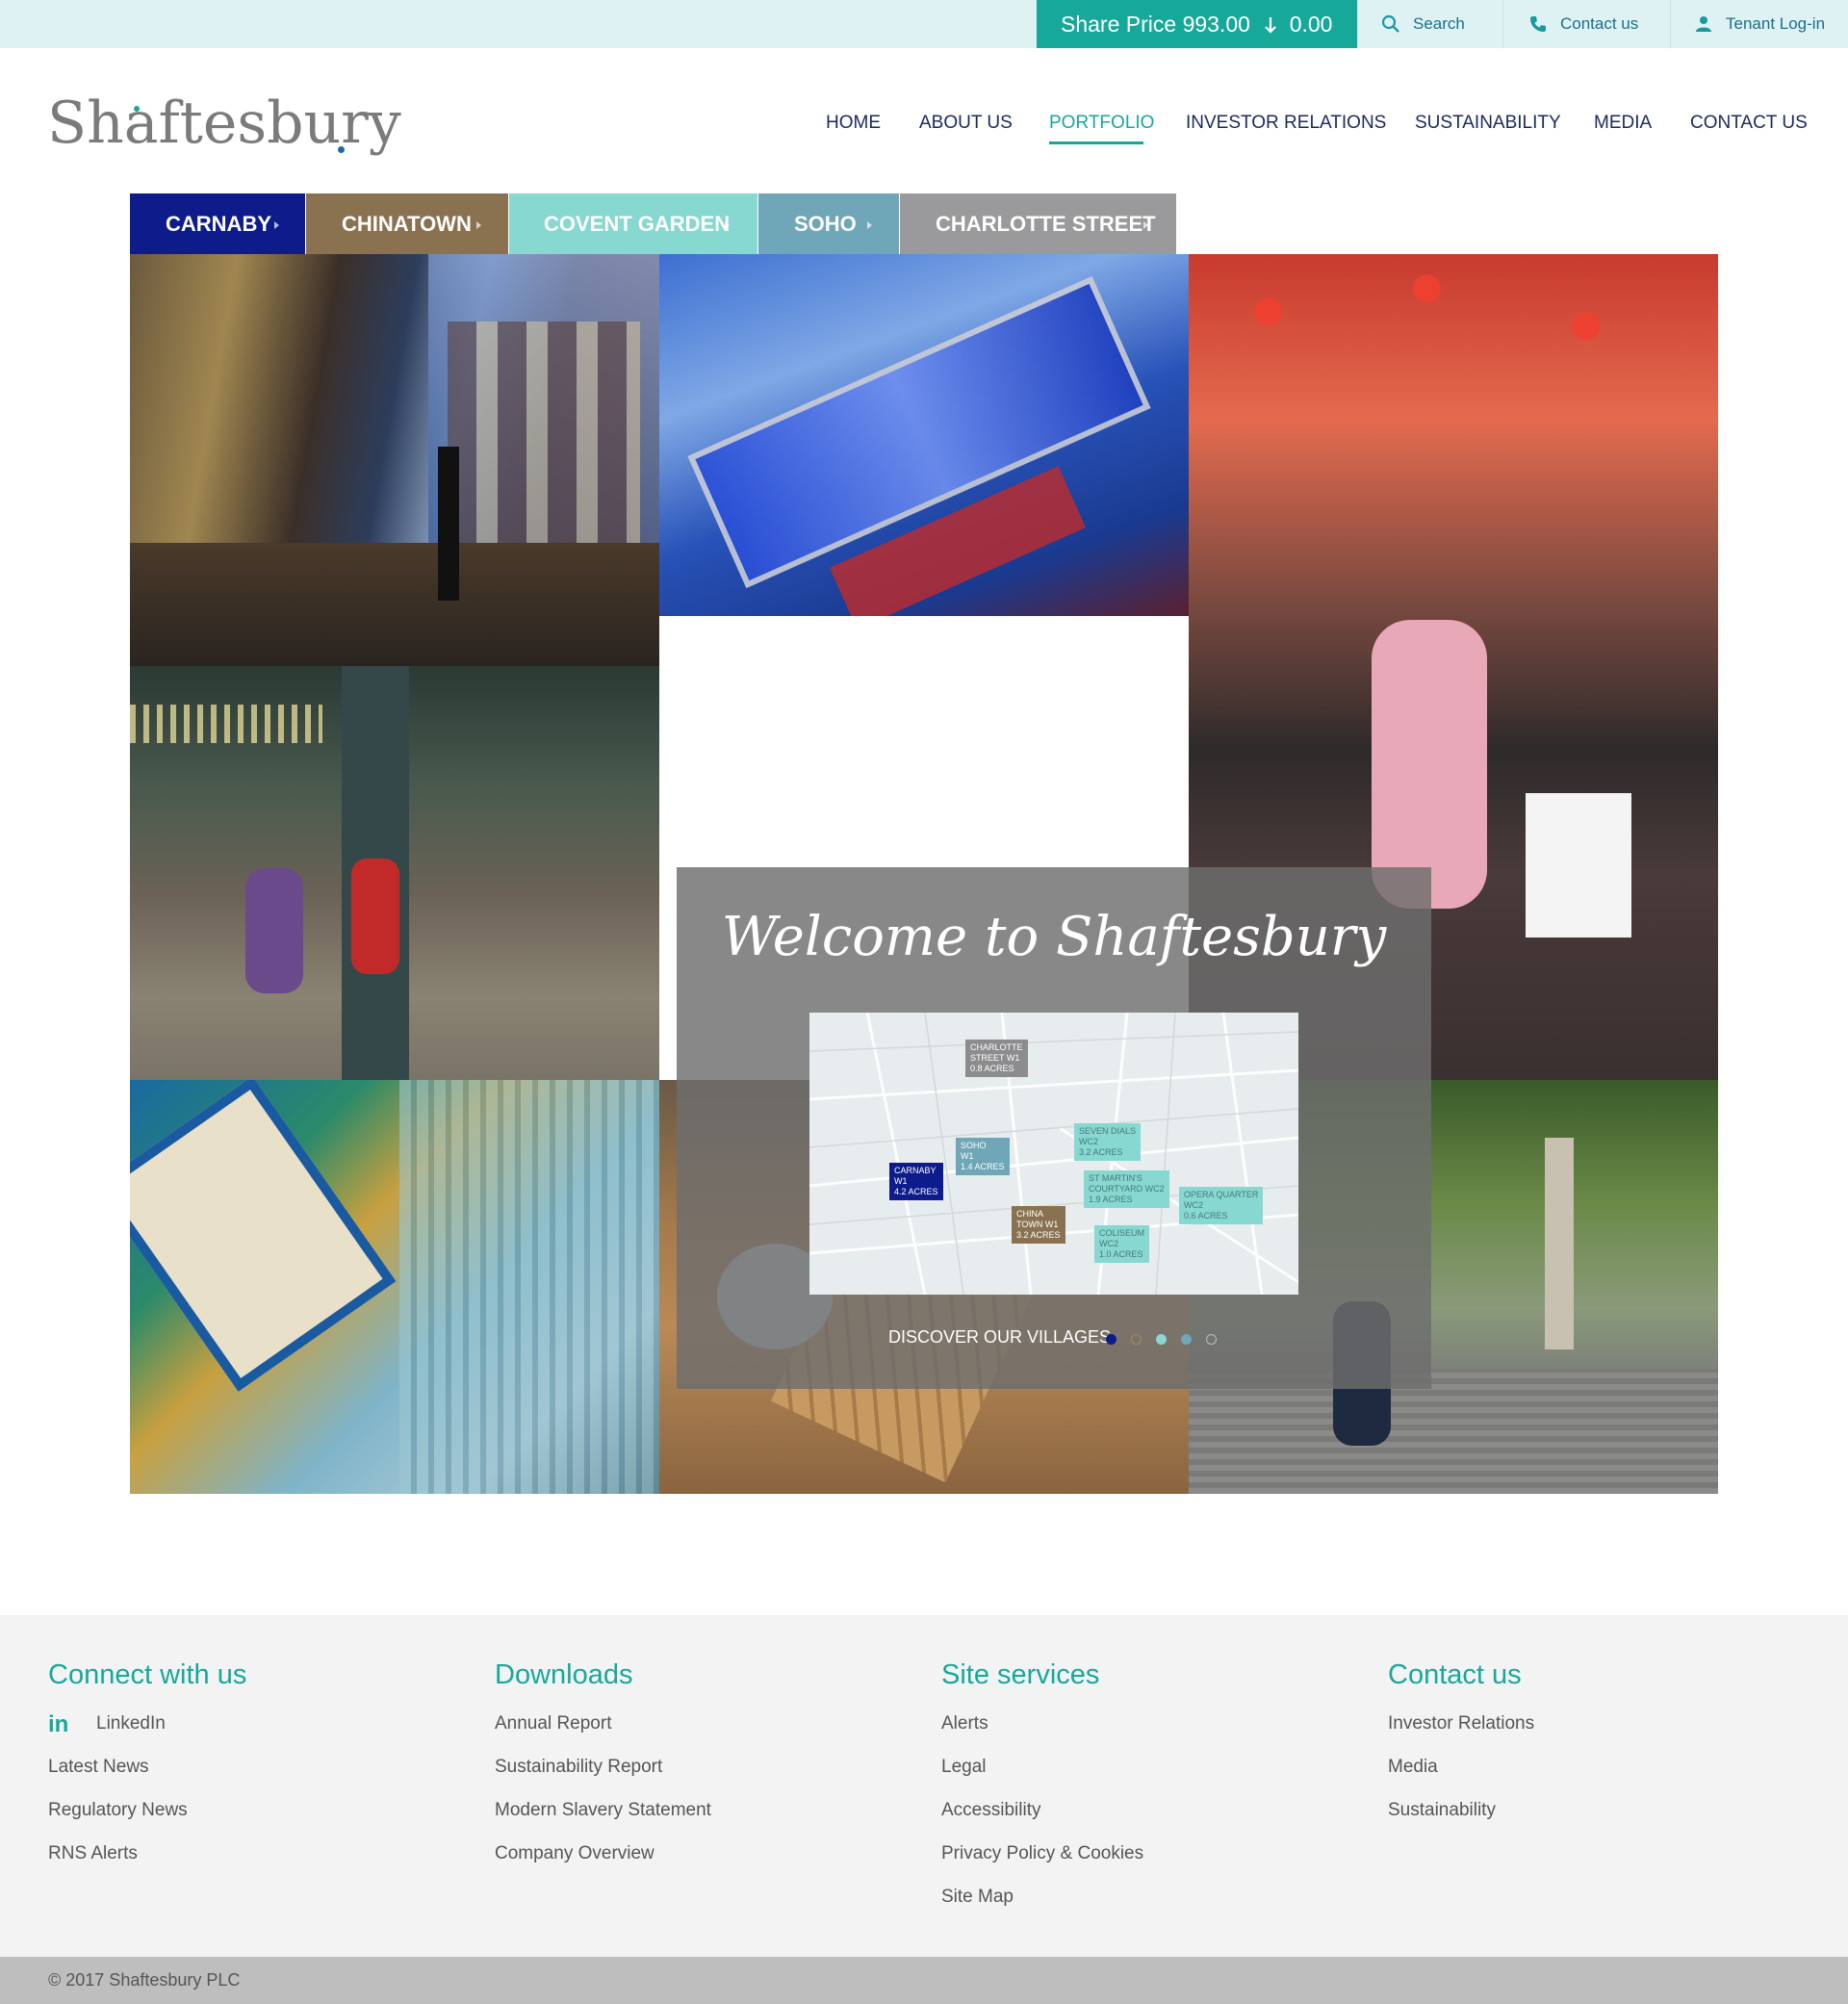 The width and height of the screenshot is (1848, 2004). What do you see at coordinates (1442, 1810) in the screenshot?
I see `footer-link-sustainability: Sustainability` at bounding box center [1442, 1810].